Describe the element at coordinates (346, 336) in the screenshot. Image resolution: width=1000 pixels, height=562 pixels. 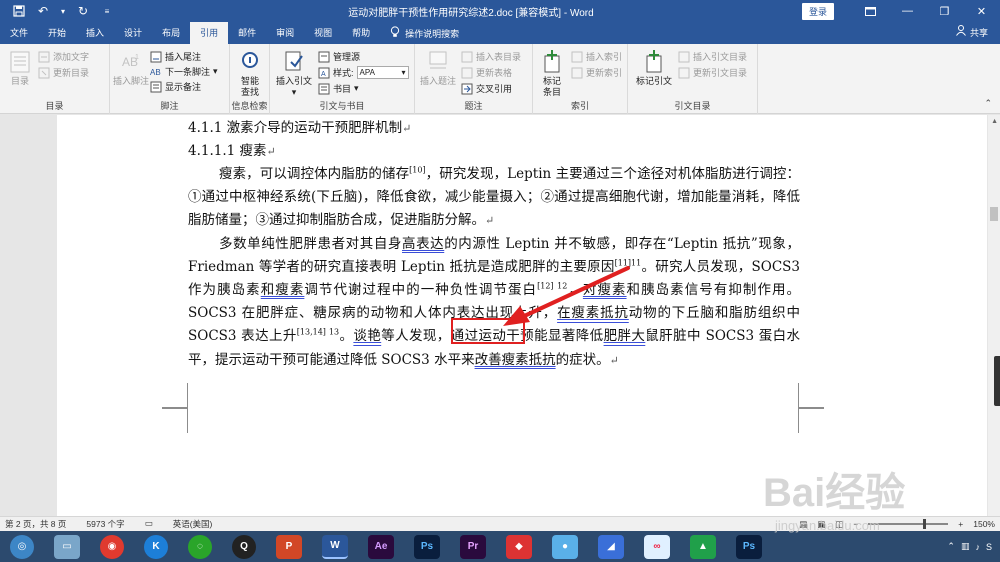
I see `p2-text: 。` at that location.